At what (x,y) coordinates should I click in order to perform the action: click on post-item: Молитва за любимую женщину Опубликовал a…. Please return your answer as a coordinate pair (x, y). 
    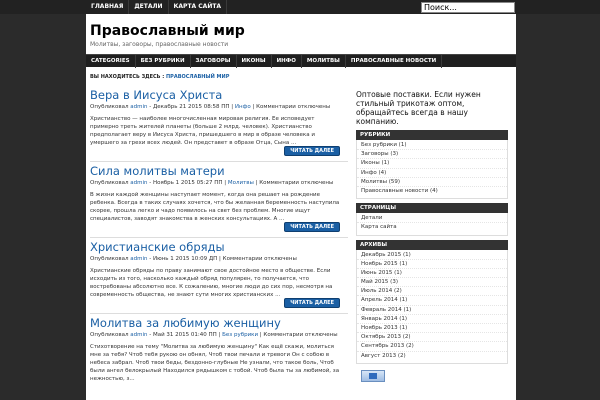
    Looking at the image, I should click on (219, 353).